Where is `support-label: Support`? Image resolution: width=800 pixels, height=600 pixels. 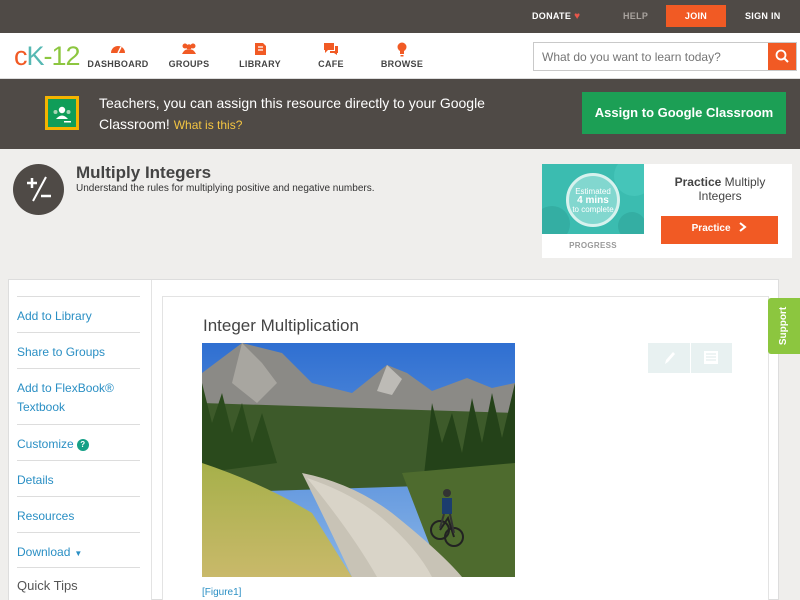
support-label: Support is located at coordinates (783, 326).